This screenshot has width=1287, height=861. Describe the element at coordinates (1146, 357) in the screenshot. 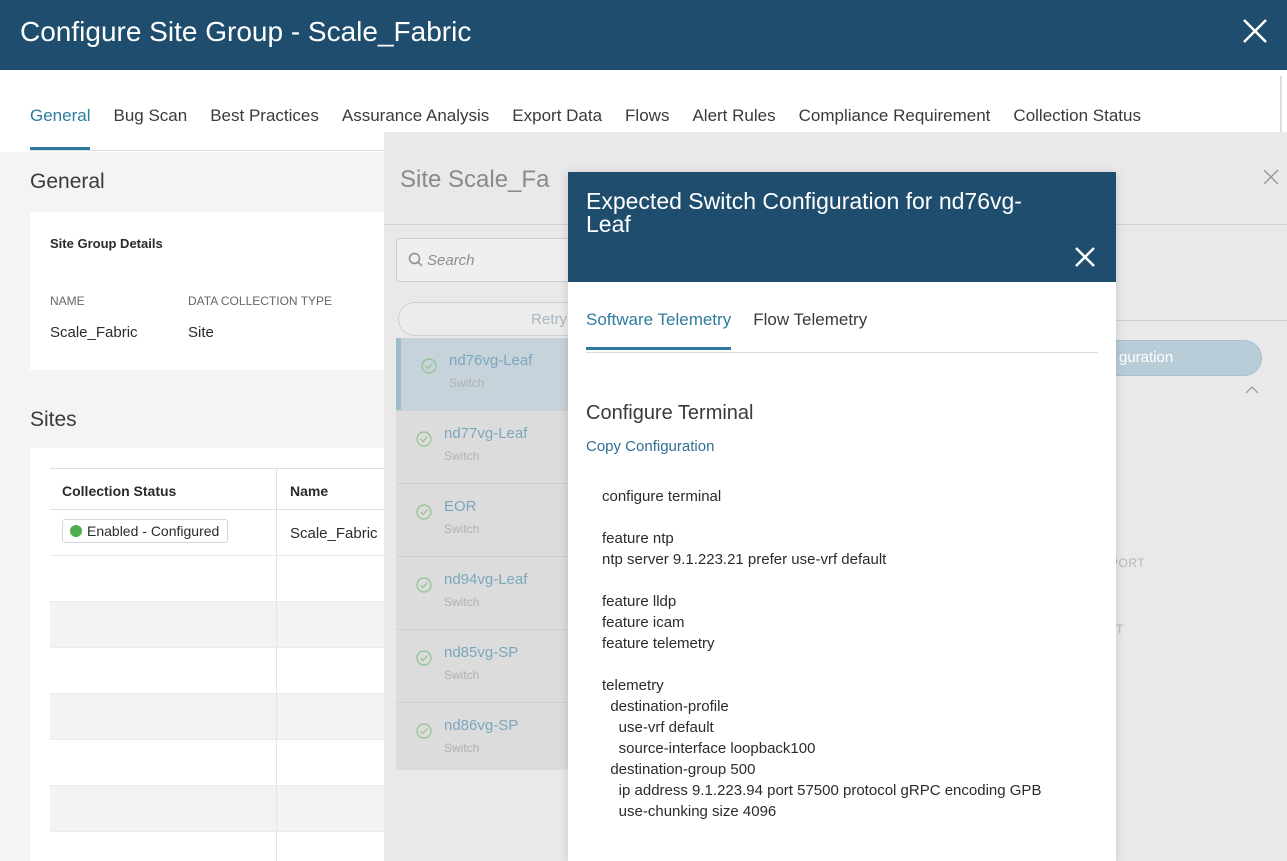

I see `view-configuration-label: guration` at that location.